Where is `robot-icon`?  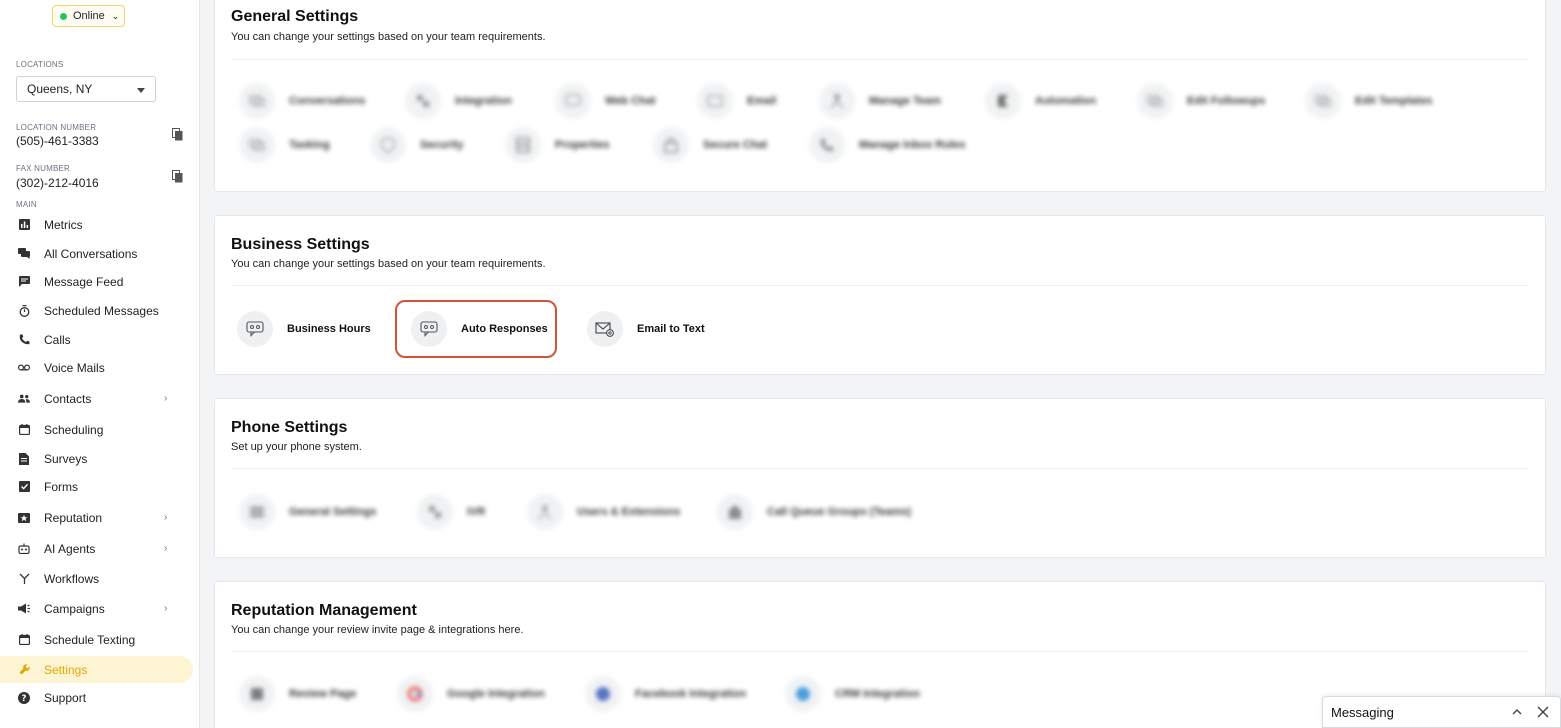
robot-icon is located at coordinates (24, 549).